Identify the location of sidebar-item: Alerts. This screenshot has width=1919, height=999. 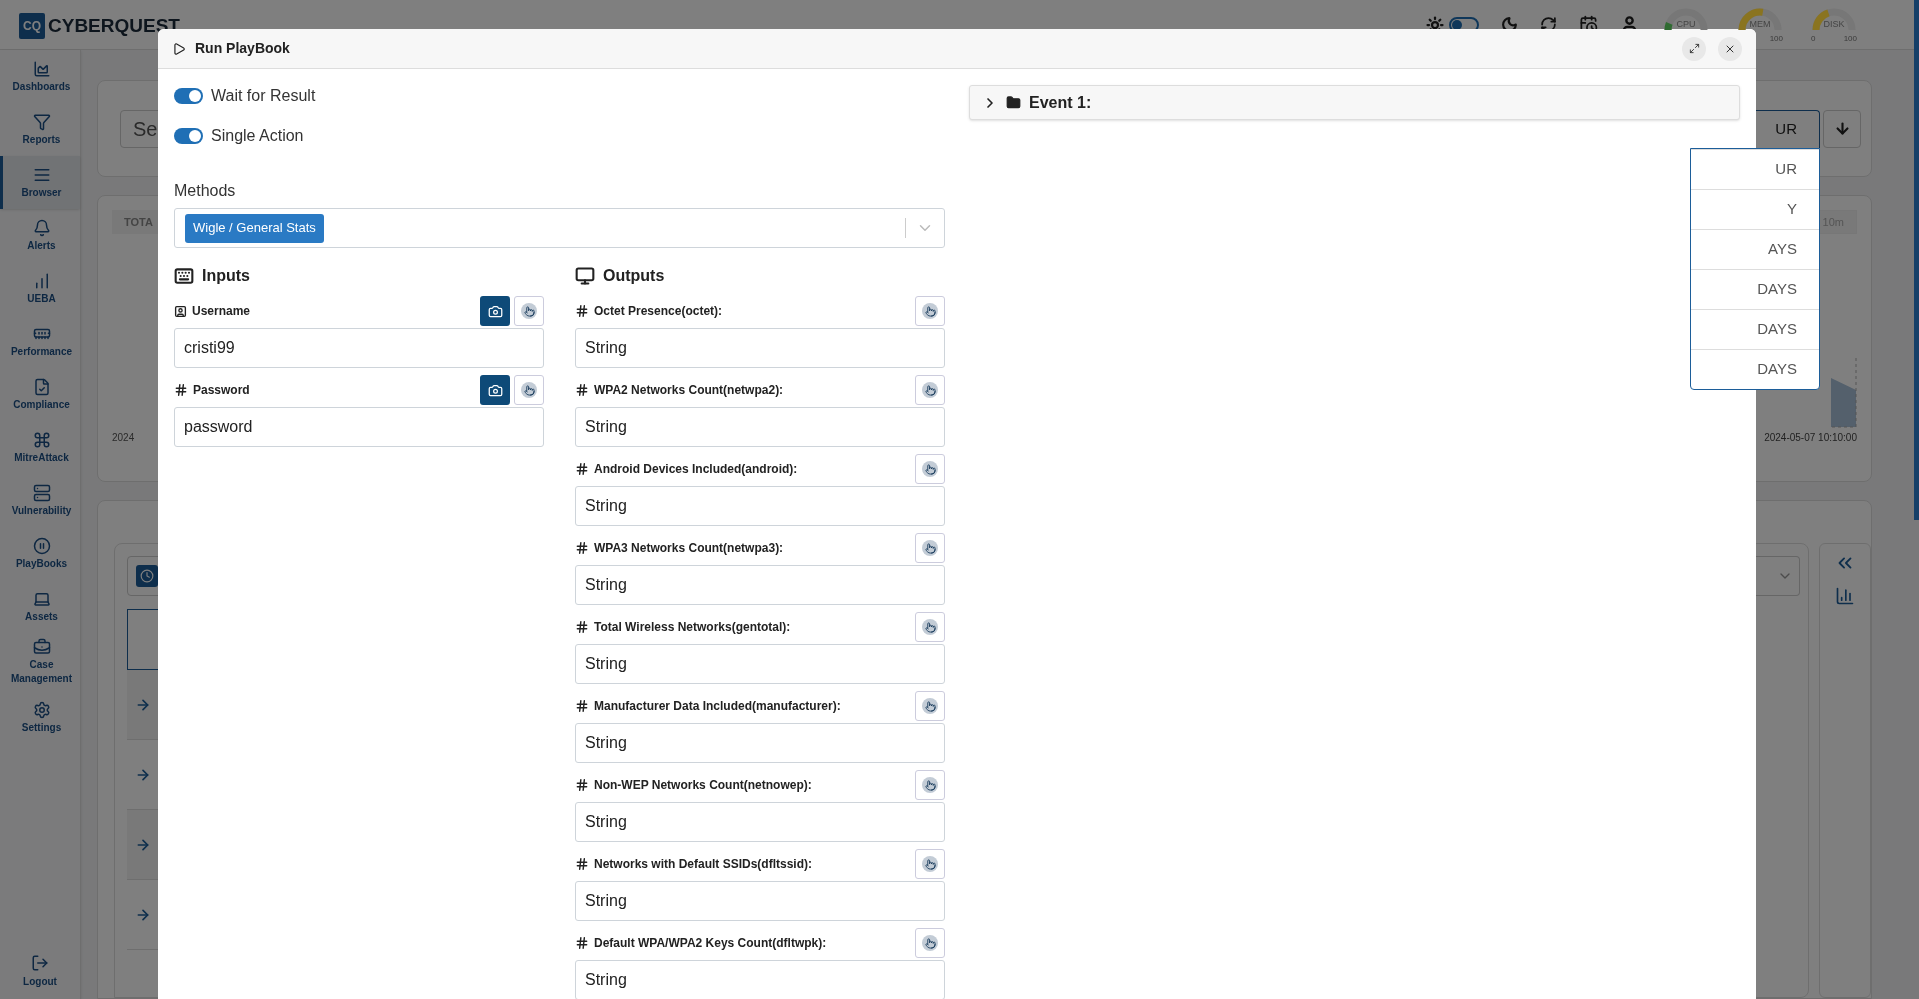
(40, 235).